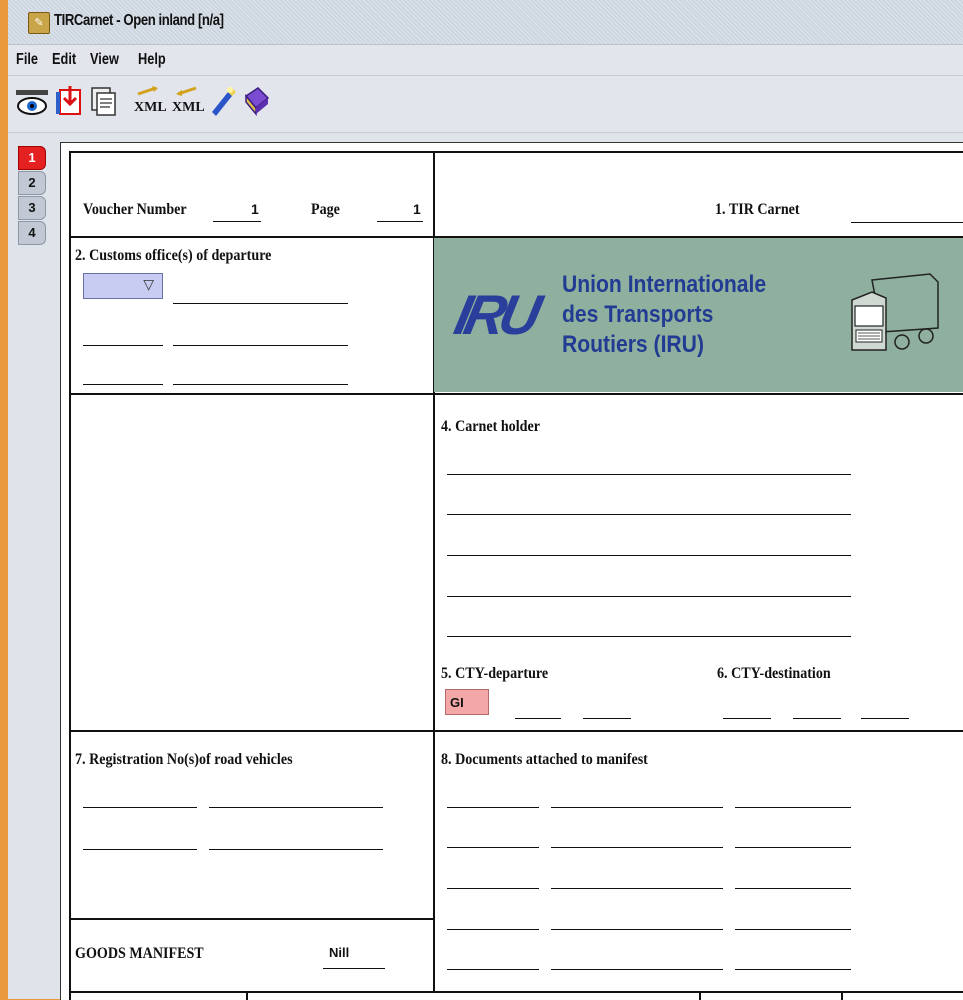 The height and width of the screenshot is (1000, 963). I want to click on cty-destination-label: 6. CTY-destination, so click(774, 673).